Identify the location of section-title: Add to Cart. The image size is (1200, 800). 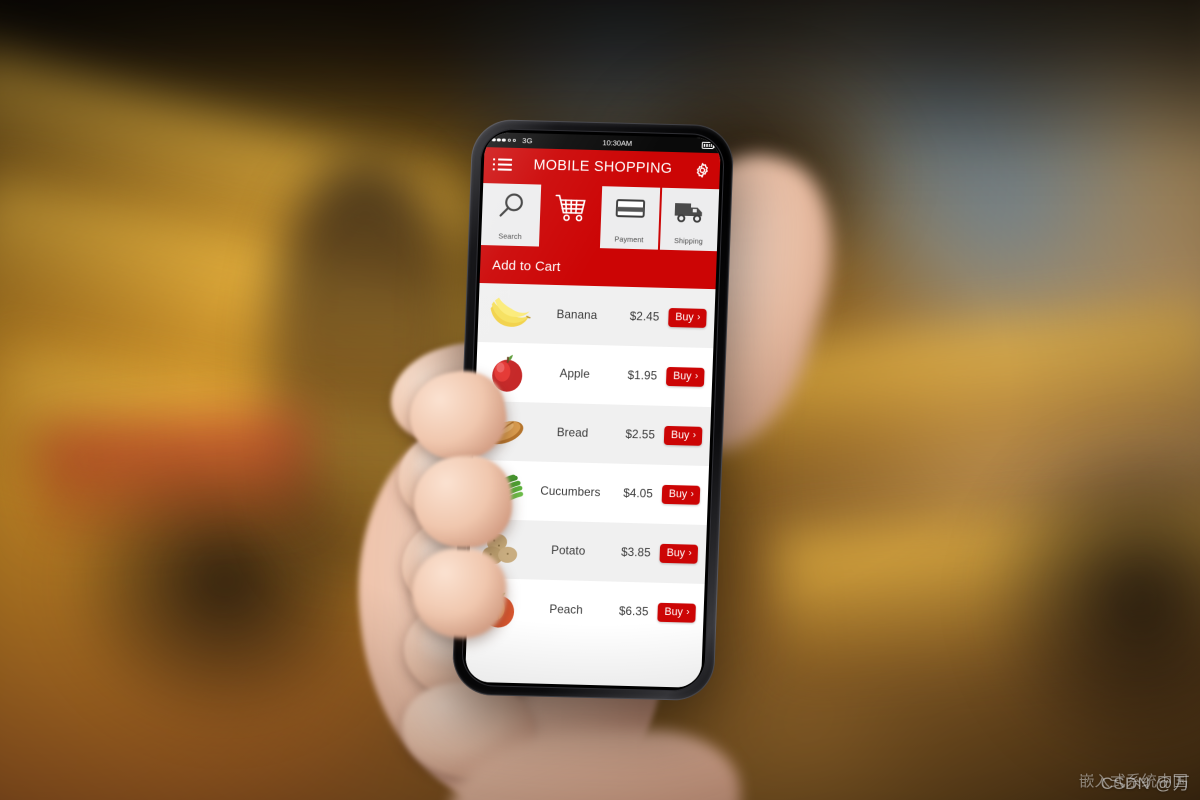
(526, 265).